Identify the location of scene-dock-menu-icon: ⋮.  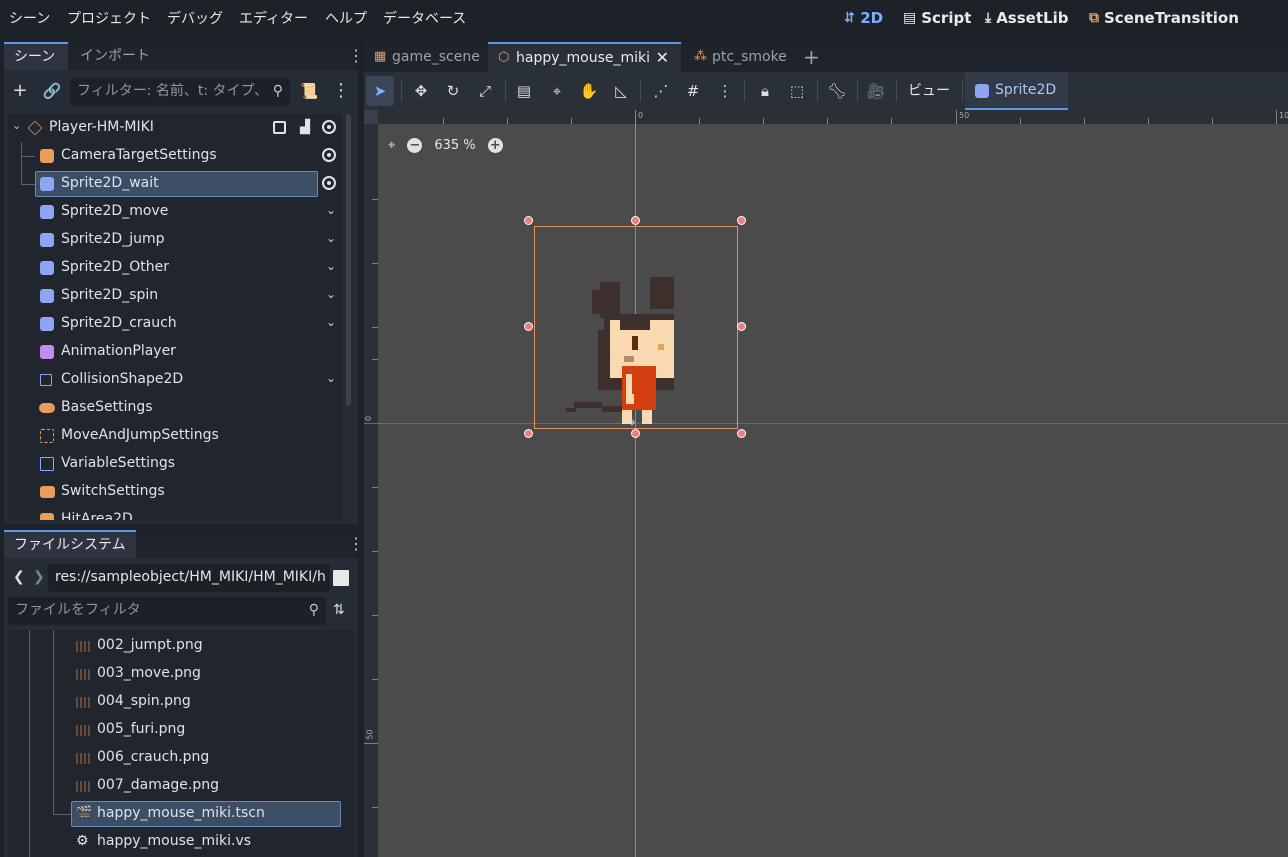
(356, 56).